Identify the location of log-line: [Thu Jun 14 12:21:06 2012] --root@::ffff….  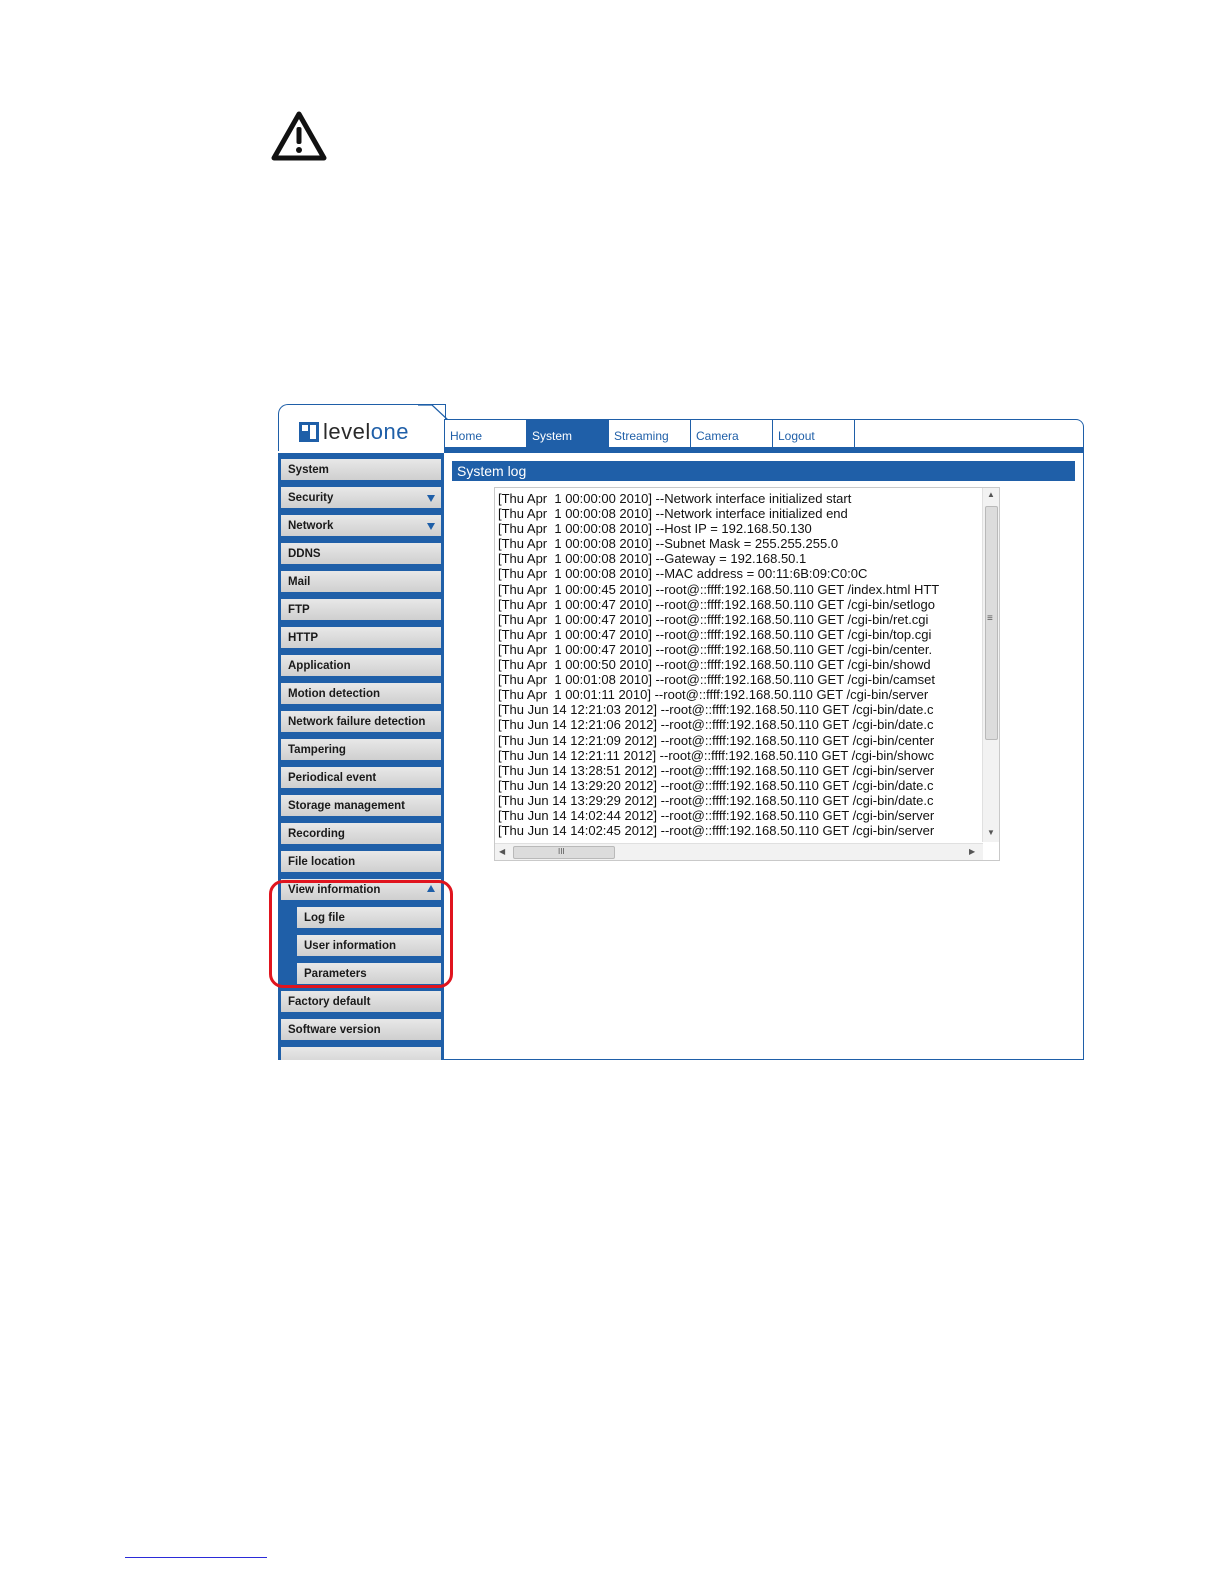
(716, 725).